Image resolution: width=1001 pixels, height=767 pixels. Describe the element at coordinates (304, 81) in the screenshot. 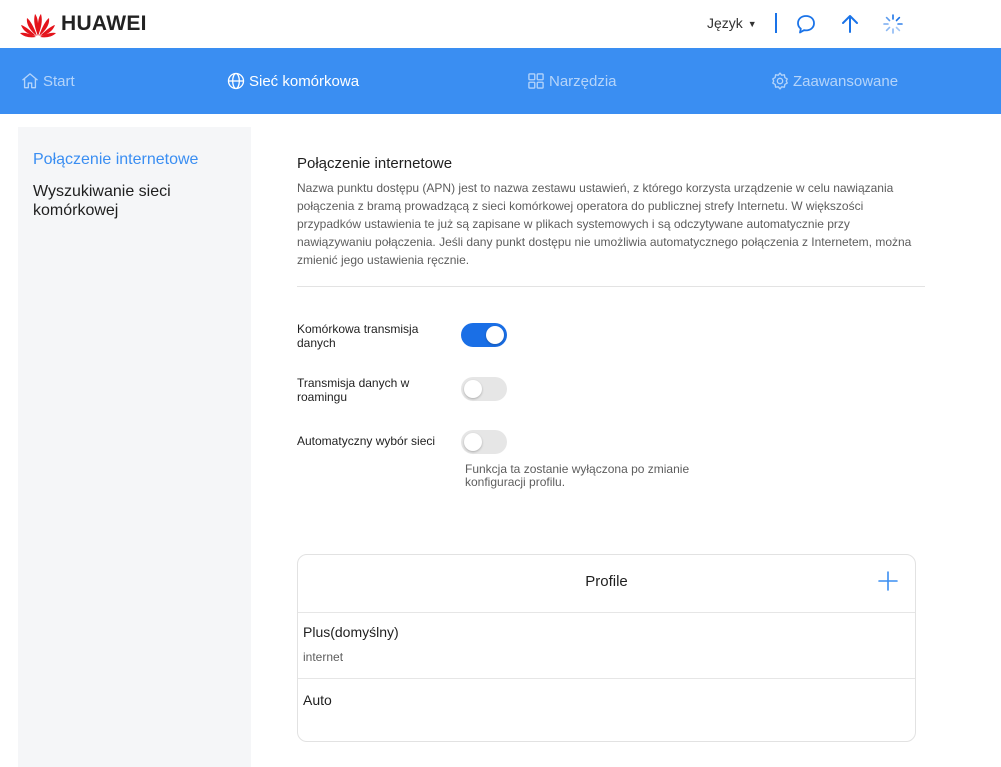

I see `nav-label: Sieć komórkowa` at that location.